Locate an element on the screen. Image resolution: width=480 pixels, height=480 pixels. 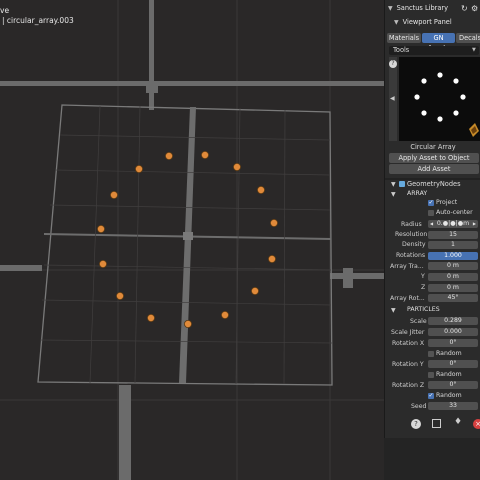
apply-asset-button: Apply Asset to Object is located at coordinates (434, 158).